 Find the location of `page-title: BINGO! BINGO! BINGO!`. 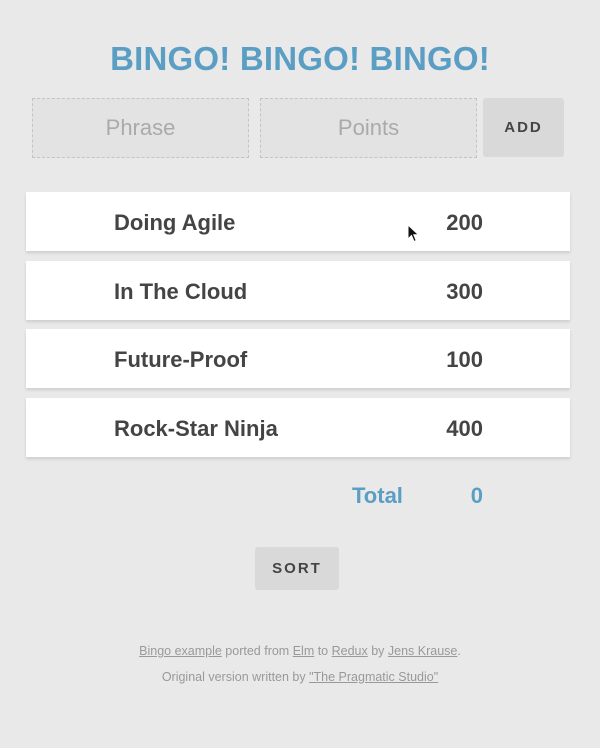

page-title: BINGO! BINGO! BINGO! is located at coordinates (300, 58).